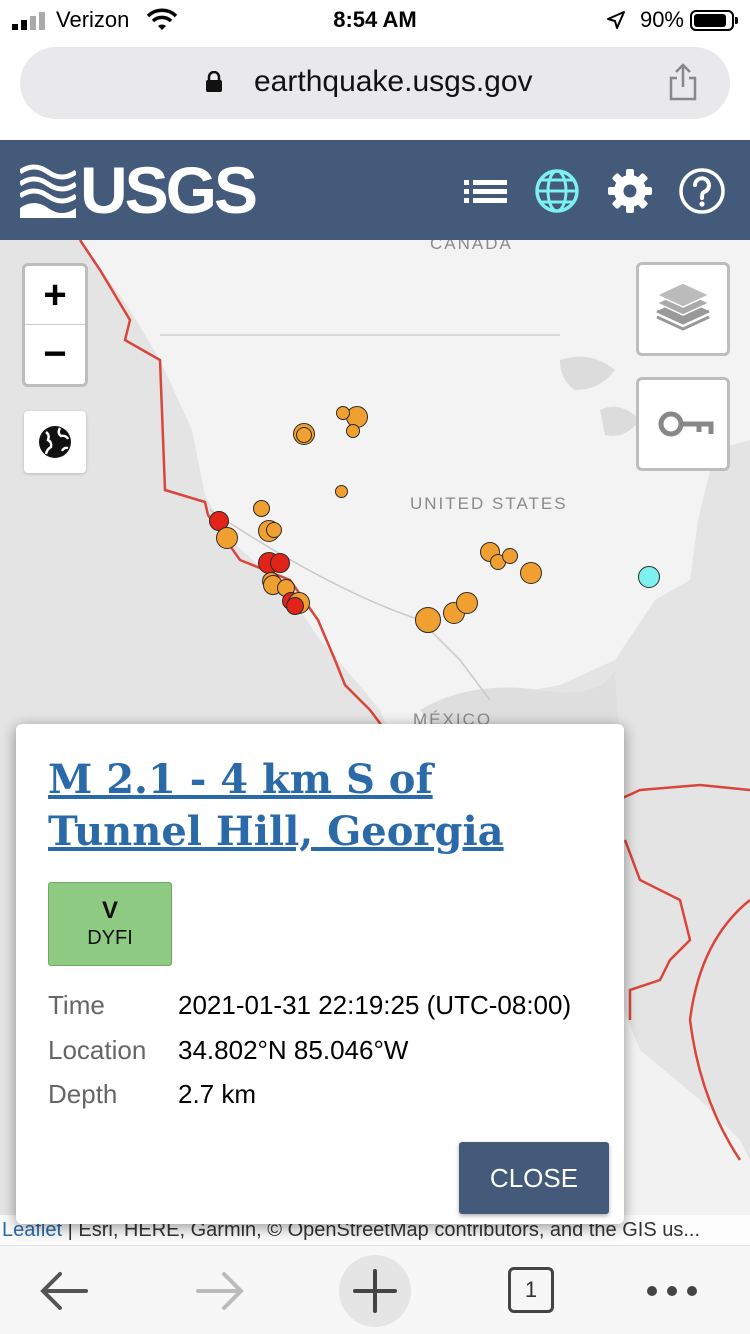 The height and width of the screenshot is (1334, 750). What do you see at coordinates (672, 1291) in the screenshot?
I see `more-options-icon` at bounding box center [672, 1291].